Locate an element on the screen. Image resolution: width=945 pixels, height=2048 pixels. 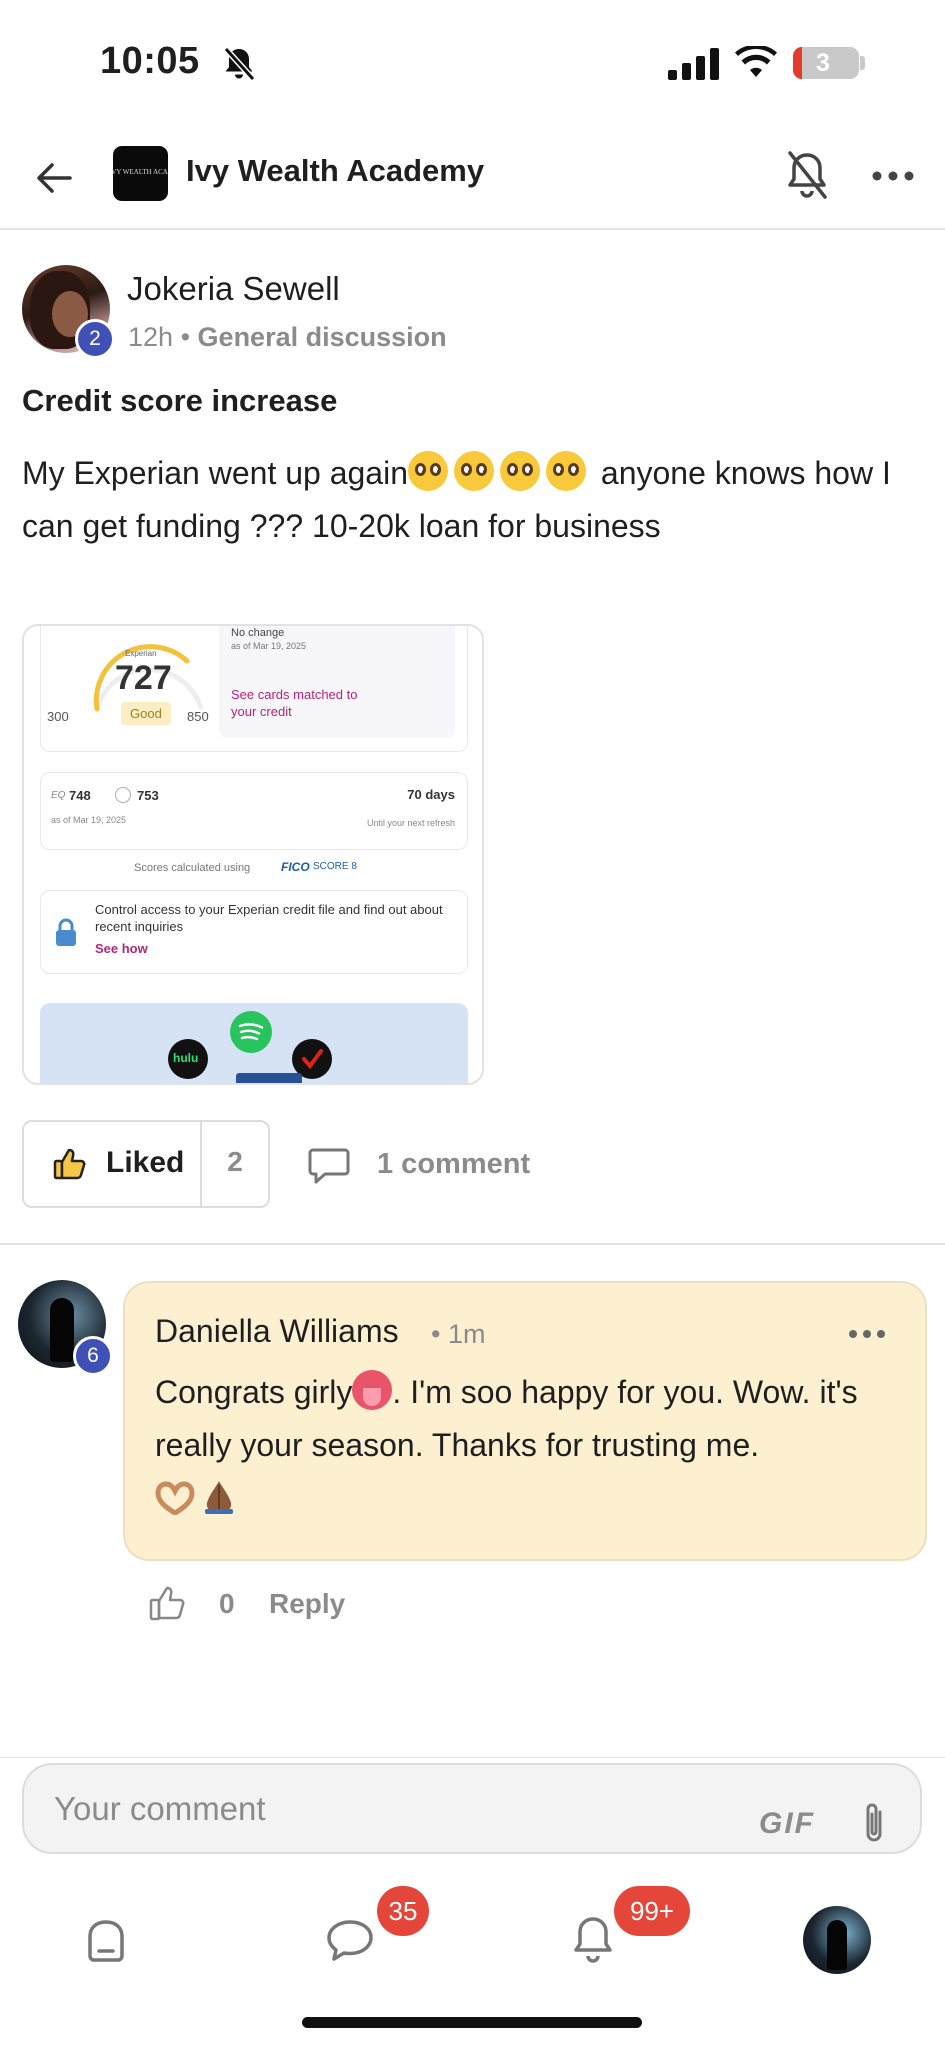
range-max: 850 is located at coordinates (198, 716).